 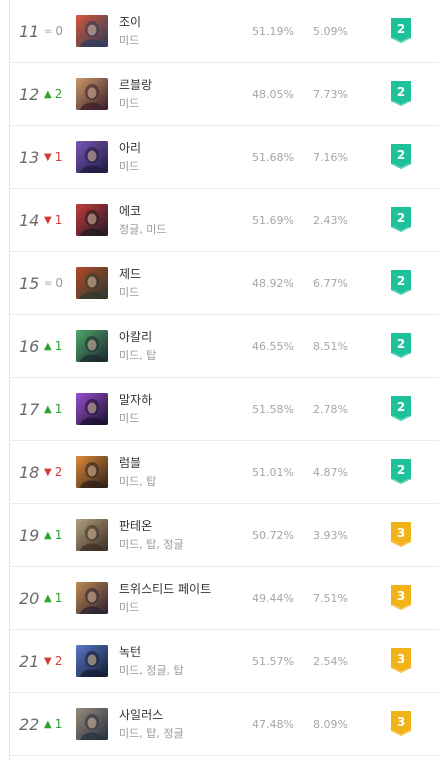 I want to click on pantheon-portrait, so click(x=92, y=535).